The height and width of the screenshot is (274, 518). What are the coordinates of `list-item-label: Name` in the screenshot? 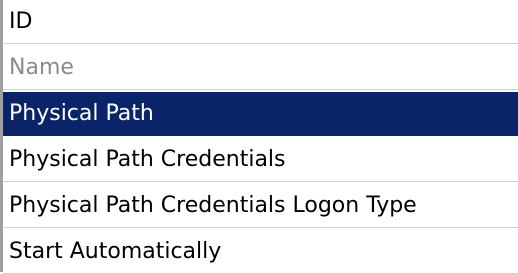 It's located at (41, 67).